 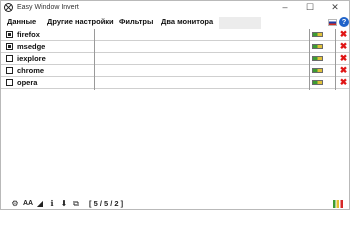 What do you see at coordinates (31, 70) in the screenshot?
I see `process-name: chrome` at bounding box center [31, 70].